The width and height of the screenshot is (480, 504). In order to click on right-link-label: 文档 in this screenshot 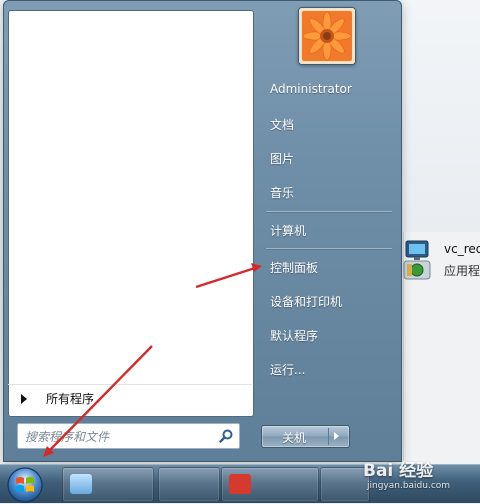, I will do `click(282, 125)`.